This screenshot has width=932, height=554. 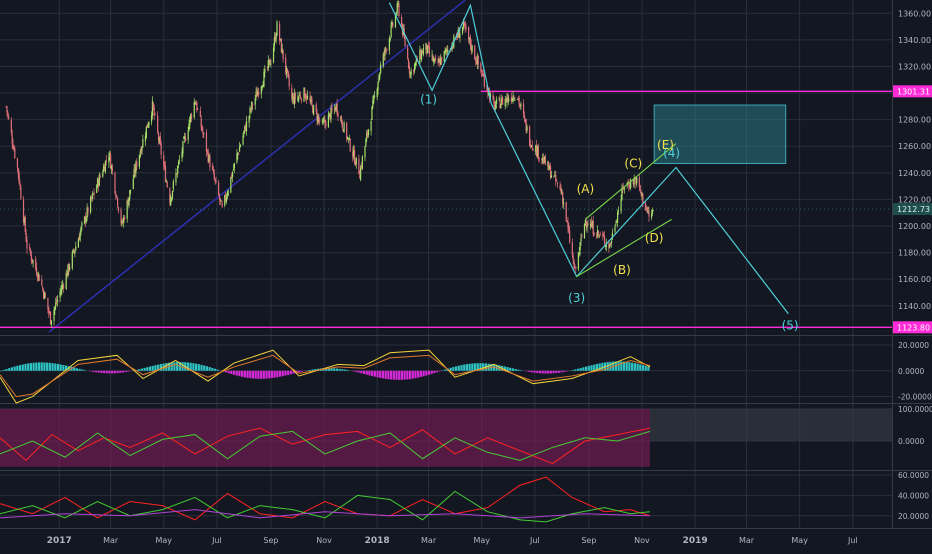 What do you see at coordinates (914, 253) in the screenshot?
I see `price-tick-label-2: 1180.00` at bounding box center [914, 253].